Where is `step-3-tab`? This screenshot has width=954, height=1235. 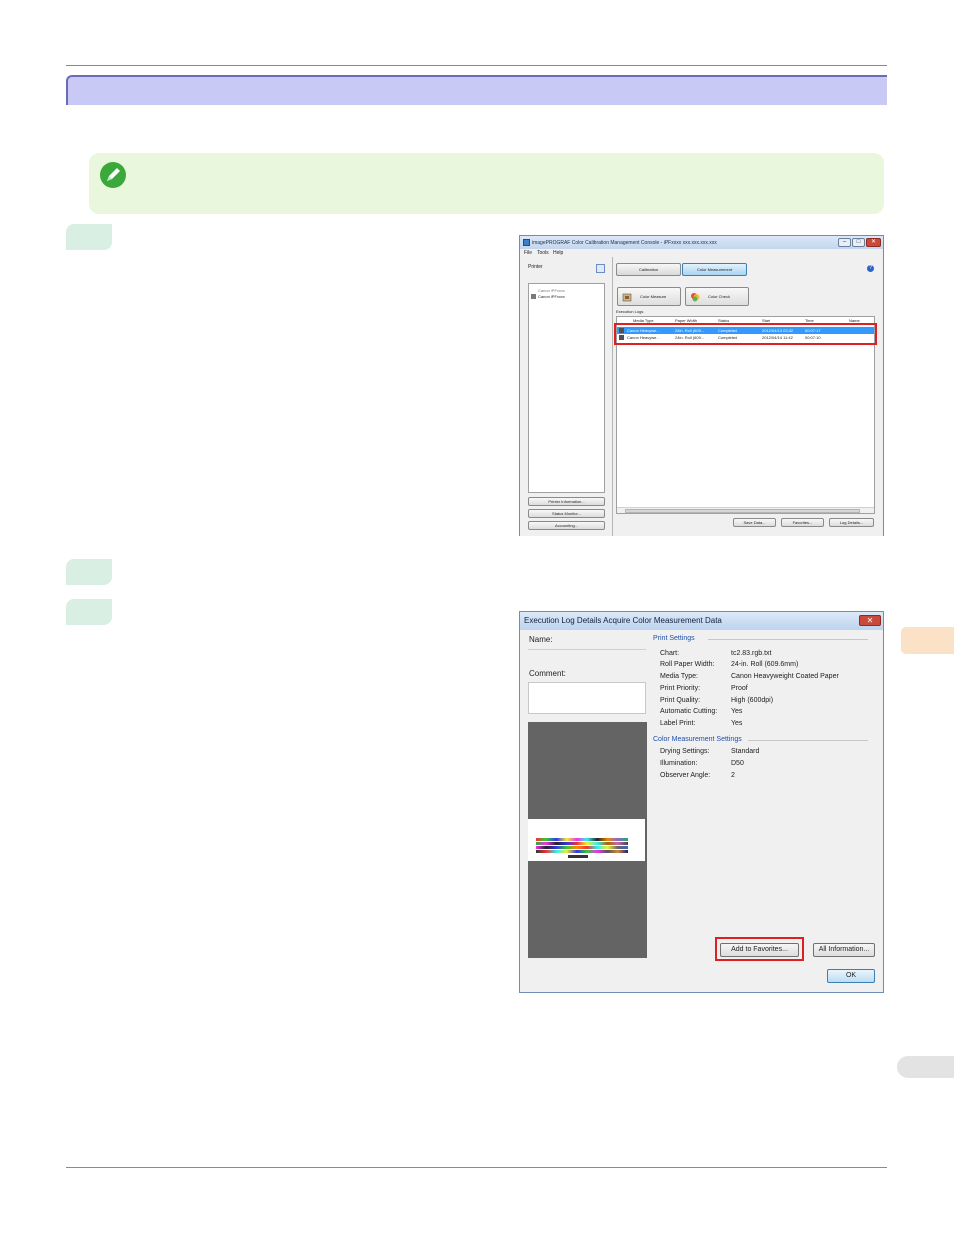
step-3-tab is located at coordinates (89, 612).